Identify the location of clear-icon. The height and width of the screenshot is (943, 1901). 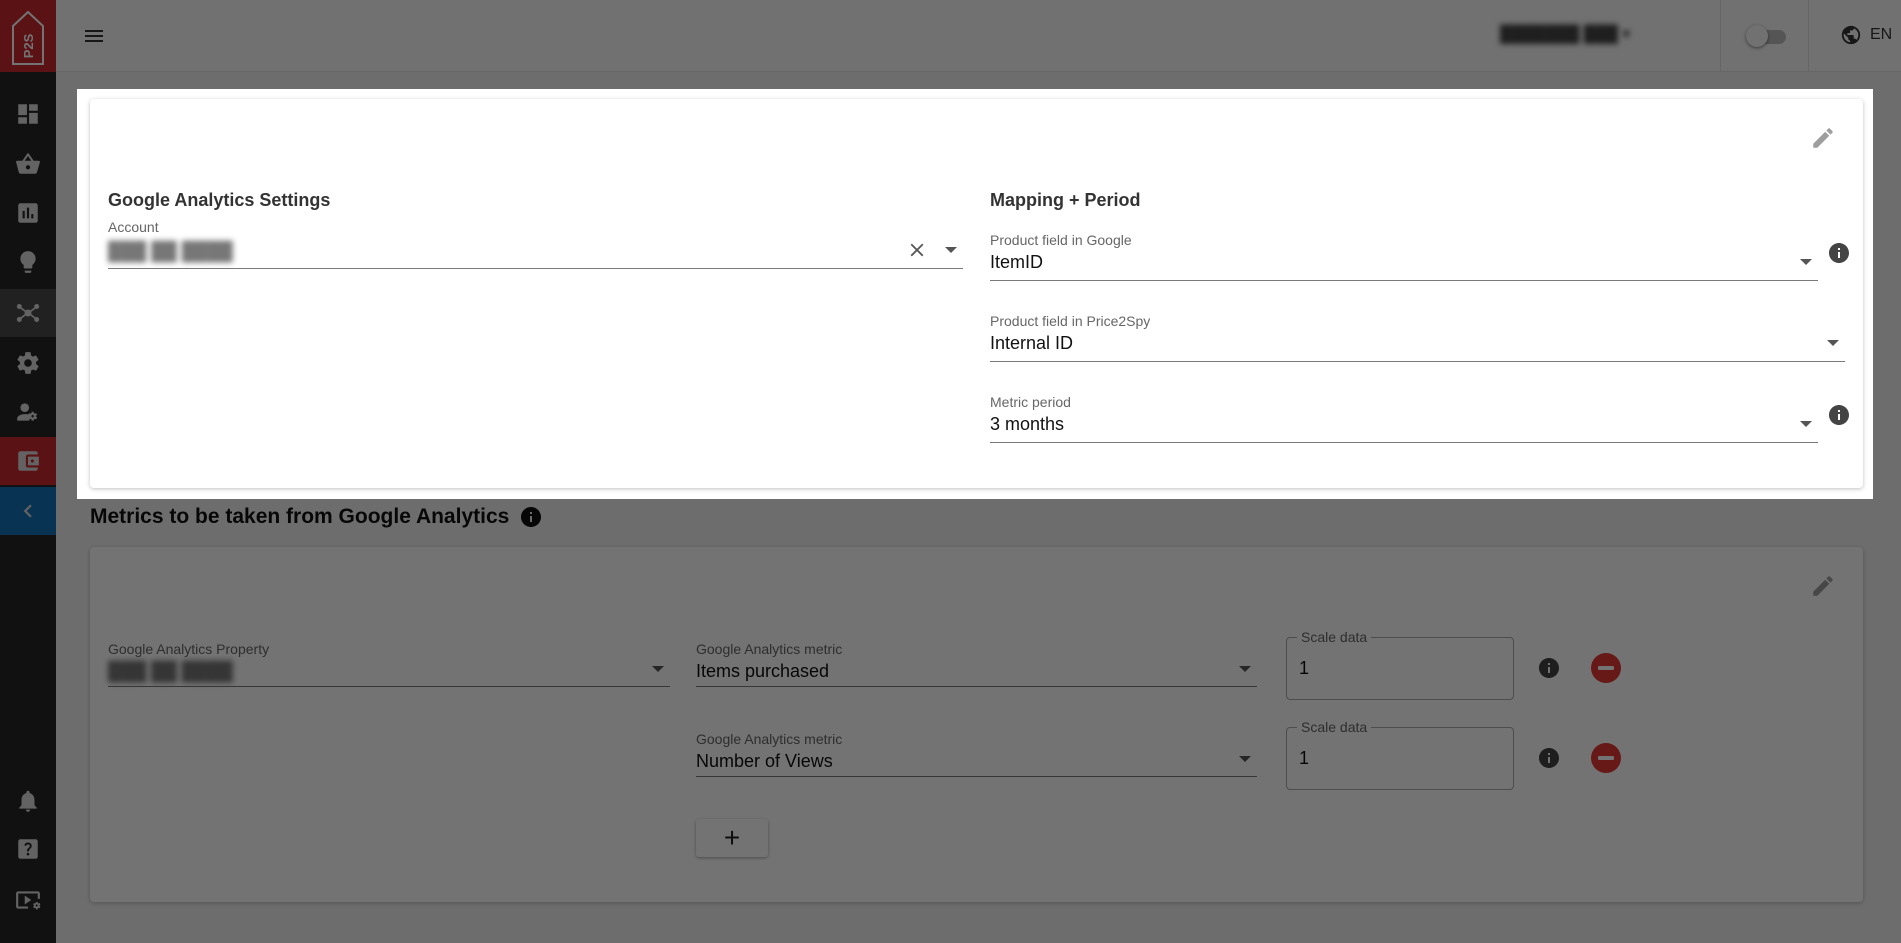
(917, 250).